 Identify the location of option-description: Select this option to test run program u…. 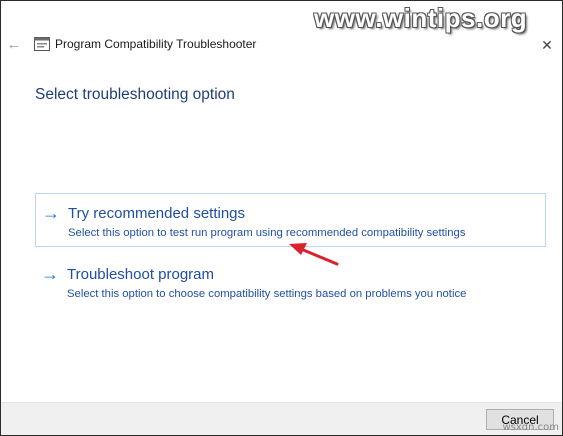
(267, 233).